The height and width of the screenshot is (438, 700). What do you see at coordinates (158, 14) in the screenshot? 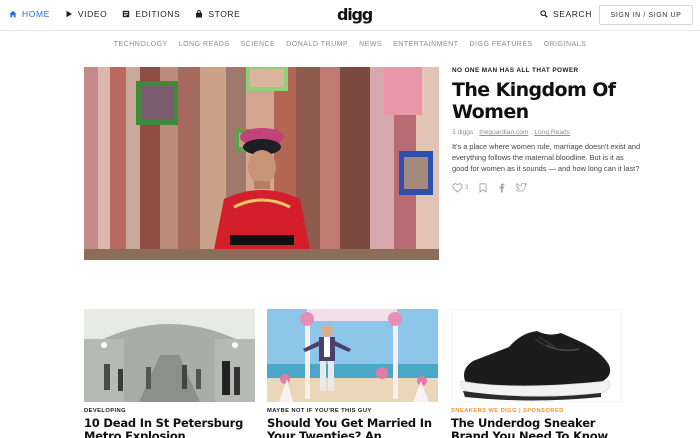
I see `nav-editions-label: EDITIONS` at bounding box center [158, 14].